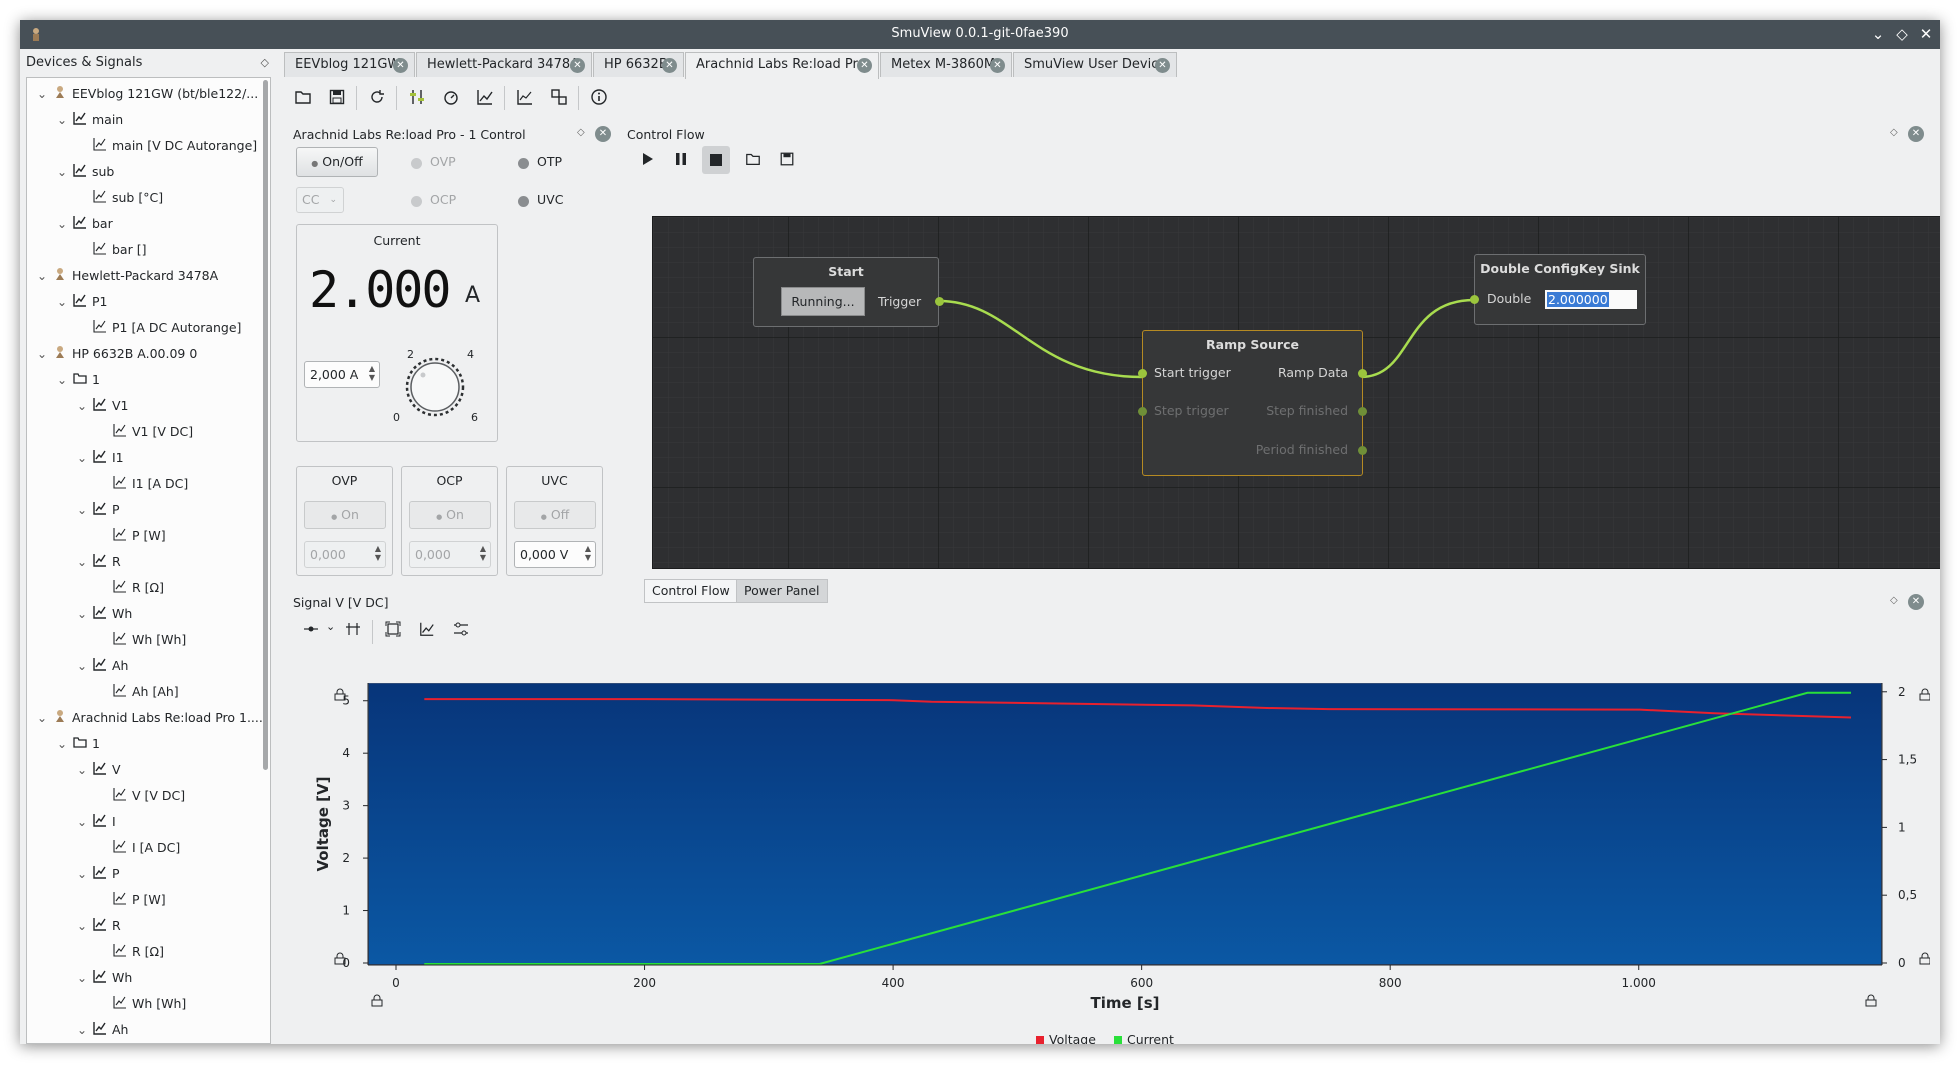 This screenshot has width=1960, height=1066. I want to click on float-dock-icon: ◇, so click(265, 63).